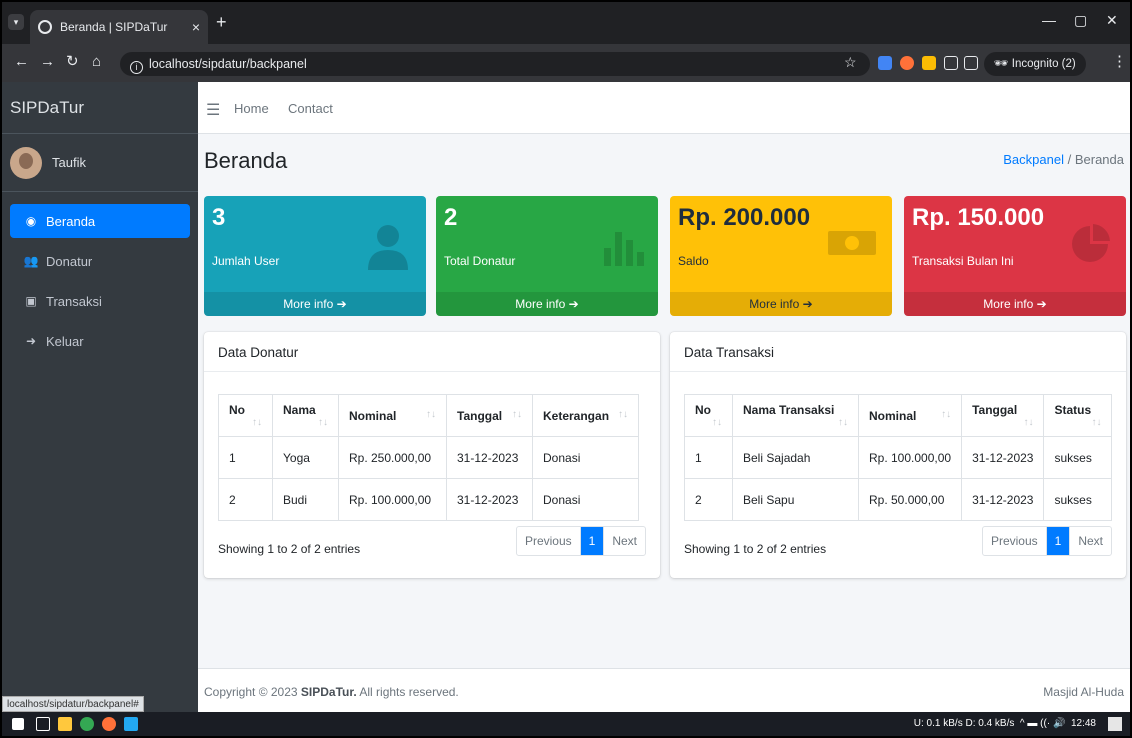  What do you see at coordinates (47, 62) in the screenshot?
I see `forward-icon: →` at bounding box center [47, 62].